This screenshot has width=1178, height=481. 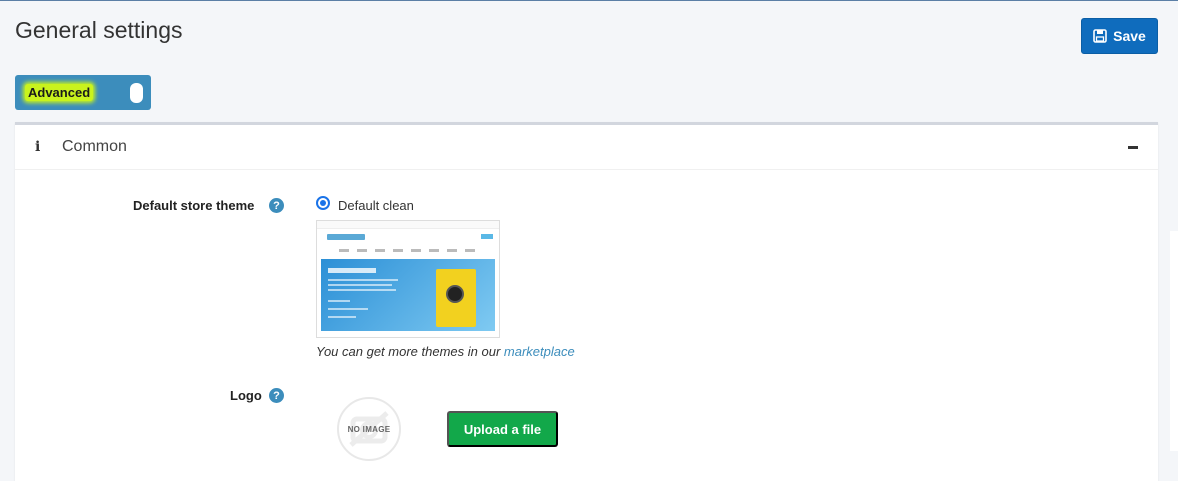 I want to click on theme-label: Default store theme, so click(x=194, y=205).